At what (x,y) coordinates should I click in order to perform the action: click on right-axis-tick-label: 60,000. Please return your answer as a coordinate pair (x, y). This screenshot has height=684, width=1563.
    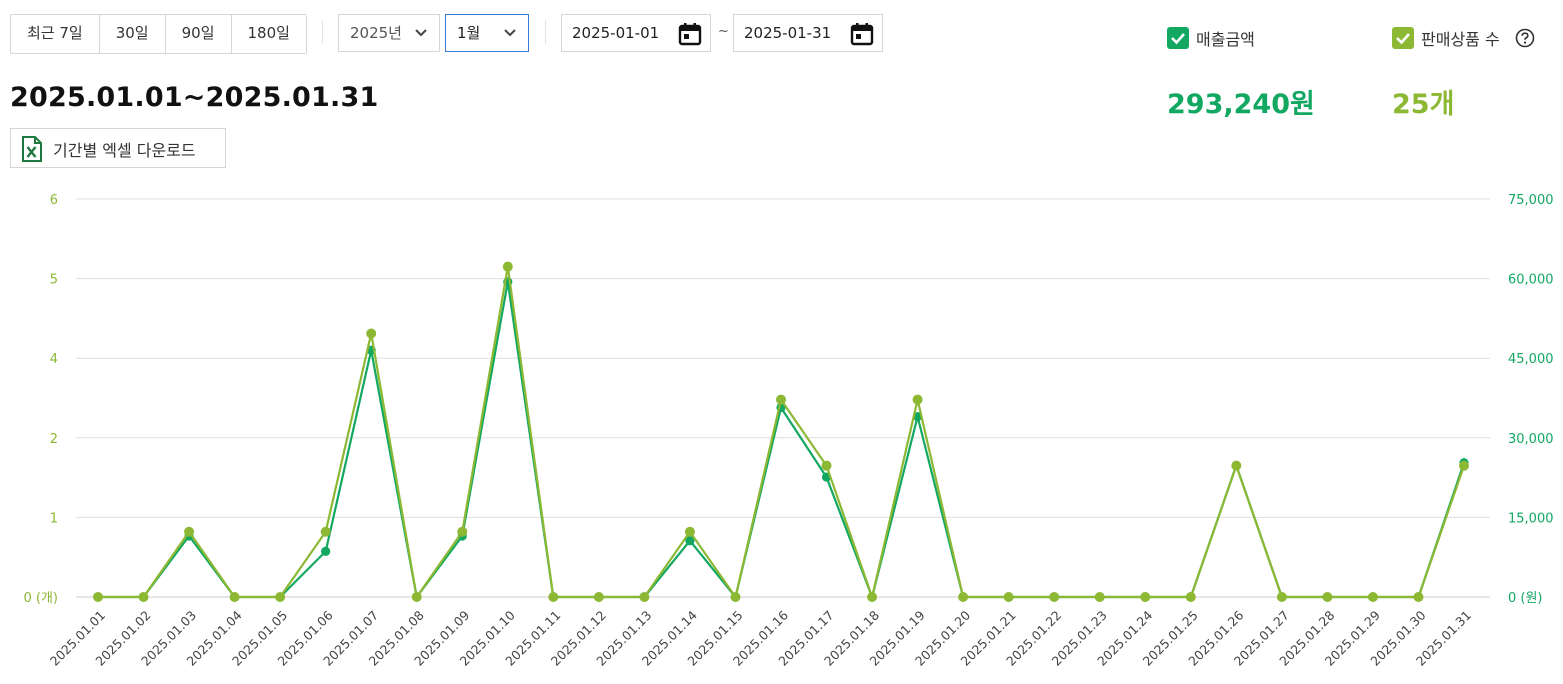
    Looking at the image, I should click on (1531, 280).